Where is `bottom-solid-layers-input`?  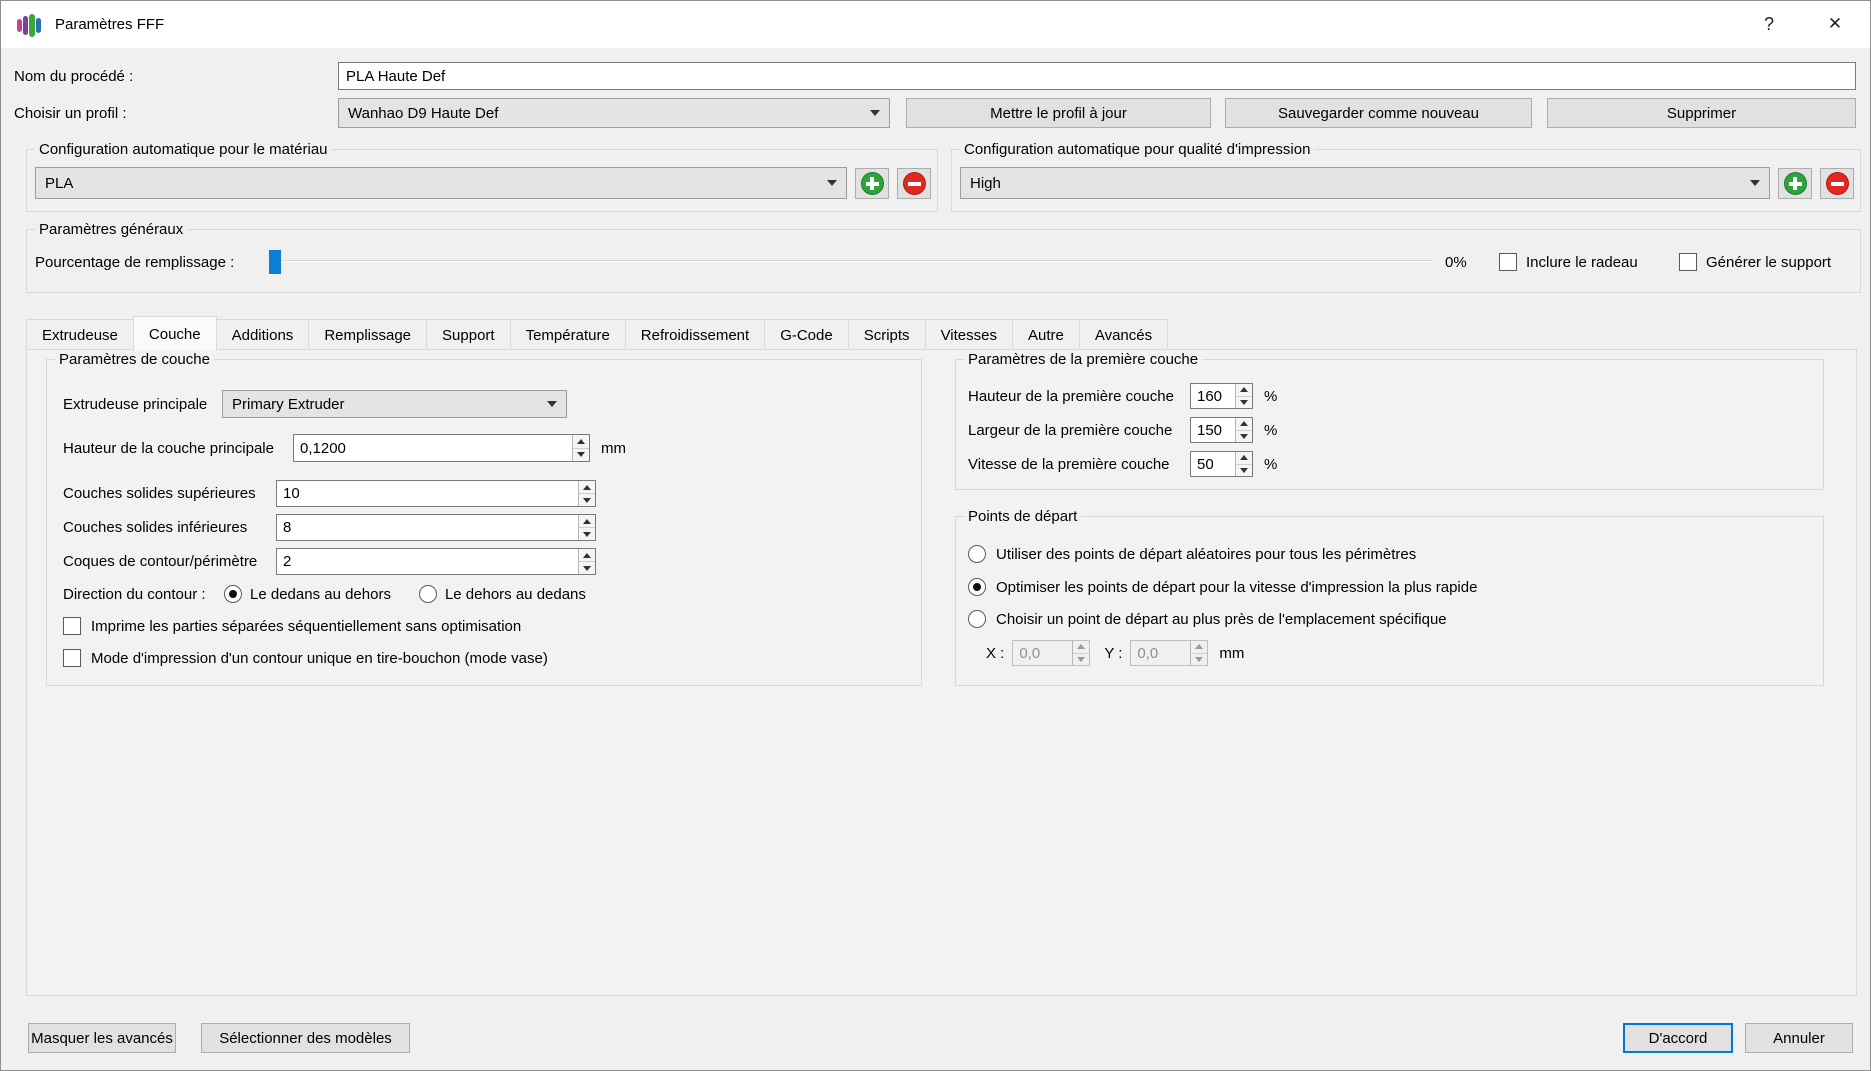 bottom-solid-layers-input is located at coordinates (427, 527).